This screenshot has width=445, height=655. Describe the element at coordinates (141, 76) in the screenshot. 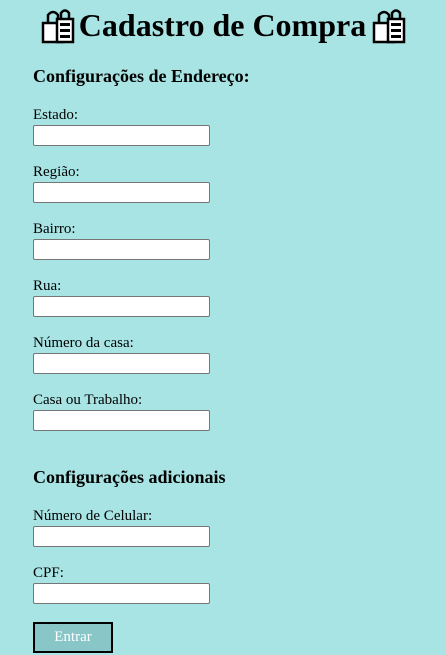

I see `address-section-title: Configurações de Endereço:` at that location.